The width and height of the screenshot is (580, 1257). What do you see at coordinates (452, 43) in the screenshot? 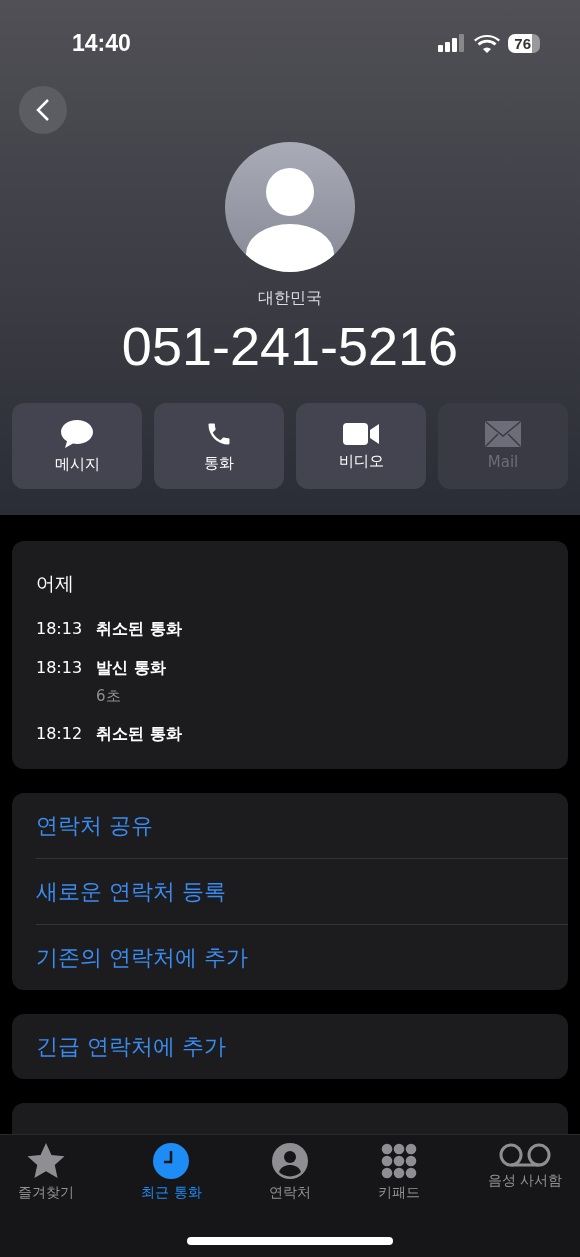
I see `signal-icon` at bounding box center [452, 43].